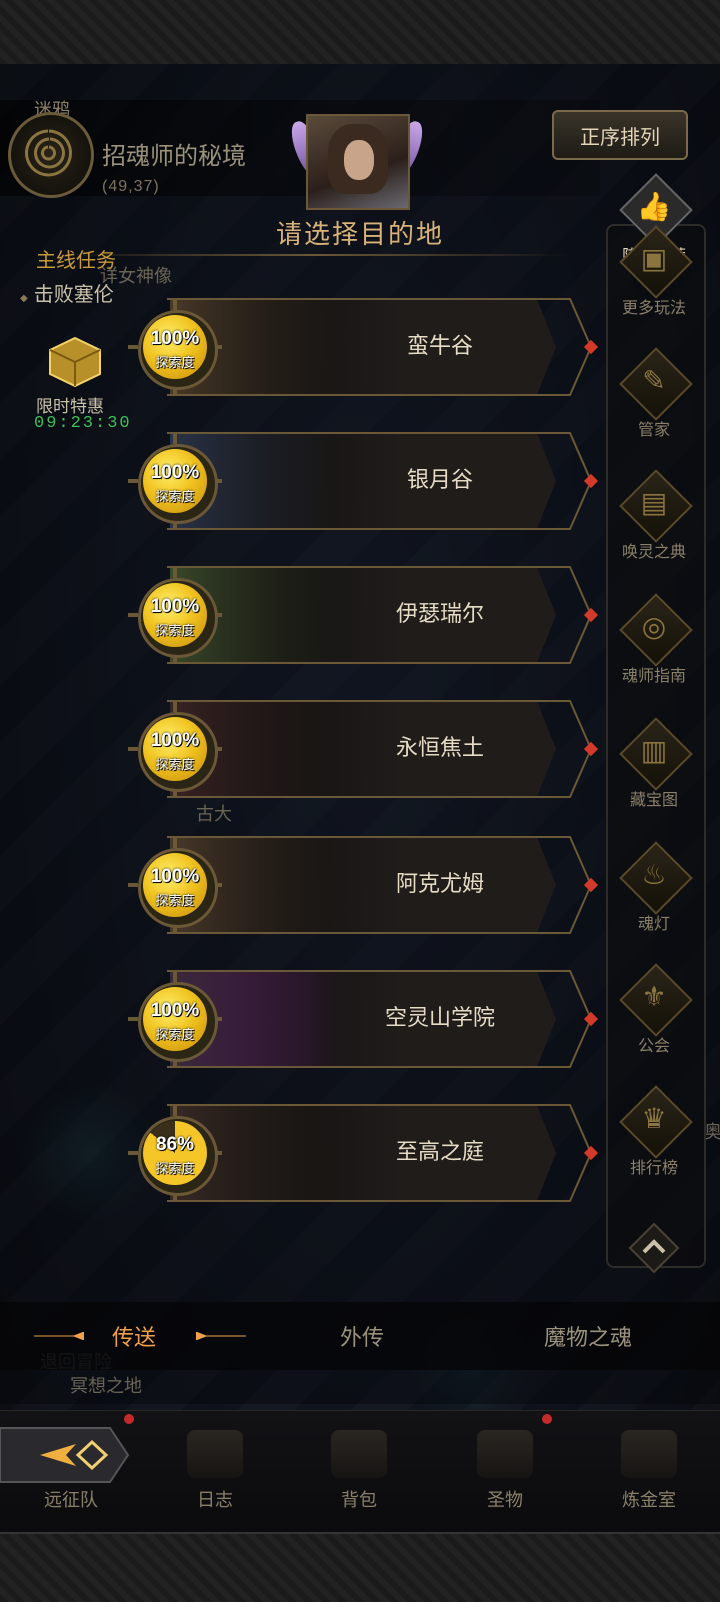 This screenshot has height=1602, width=720. Describe the element at coordinates (364, 347) in the screenshot. I see `destination-row: 蛮牛谷 100% 探索度` at that location.